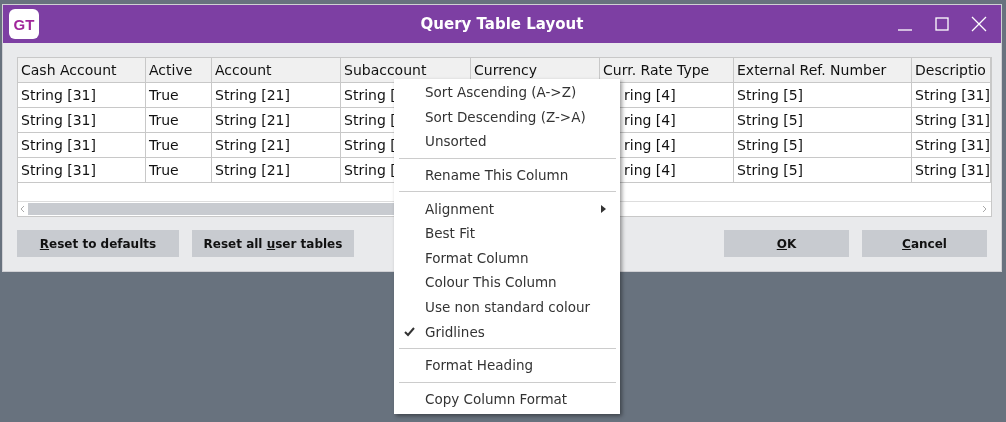 The width and height of the screenshot is (1006, 422). Describe the element at coordinates (98, 243) in the screenshot. I see `dialog-button: Reset to defaults` at that location.